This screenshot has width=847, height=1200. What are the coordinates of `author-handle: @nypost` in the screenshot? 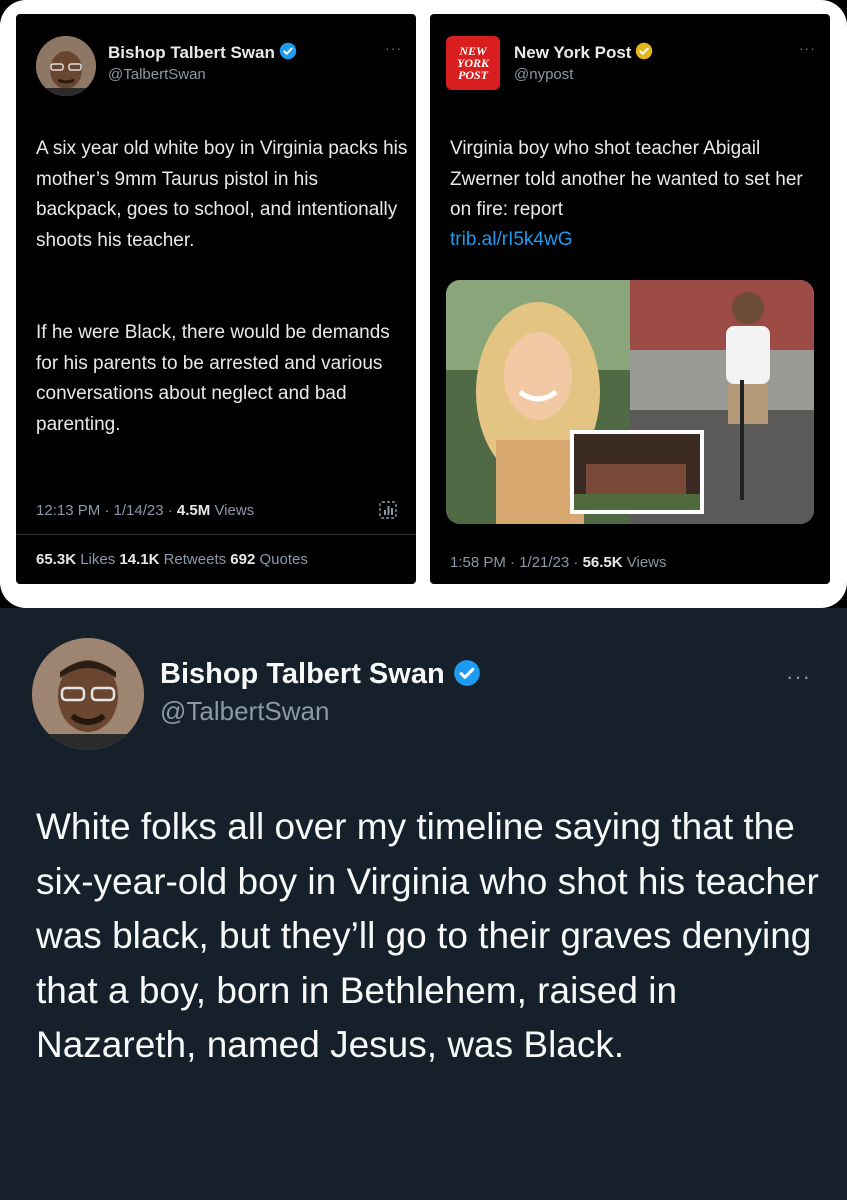 It's located at (543, 74).